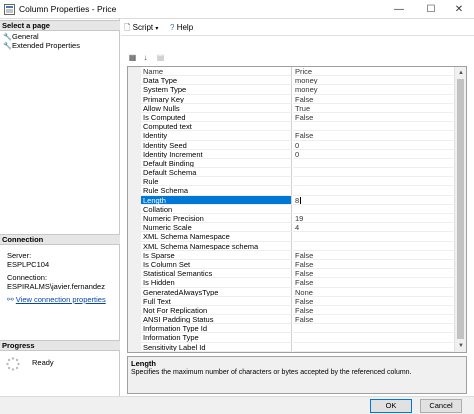 This screenshot has height=414, width=474. Describe the element at coordinates (68, 9) in the screenshot. I see `window-title: Column Properties - Price` at that location.